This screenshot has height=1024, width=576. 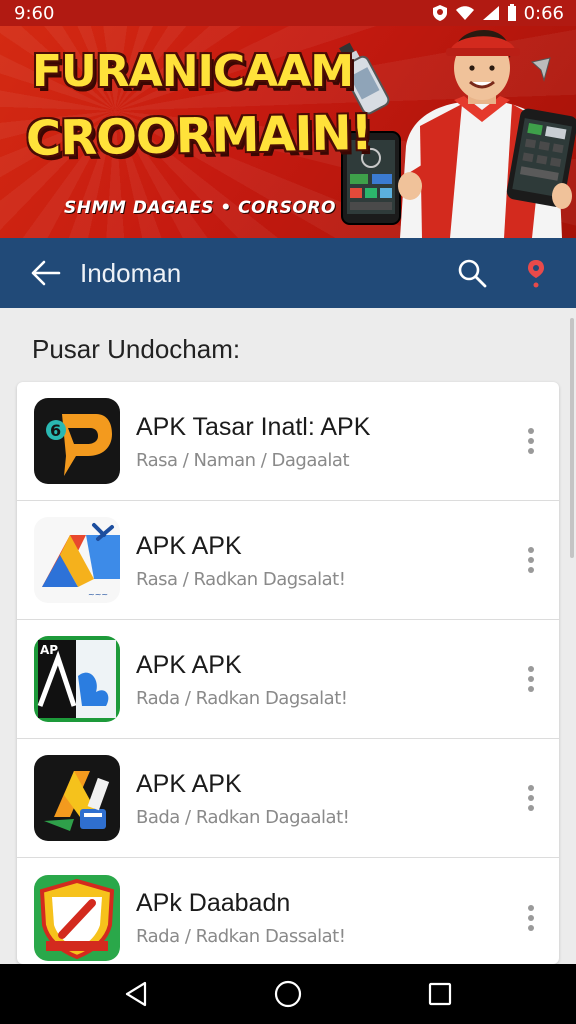 I want to click on list-item-text: APK APK Rasa / Radkan Dagsalat!, so click(x=323, y=560).